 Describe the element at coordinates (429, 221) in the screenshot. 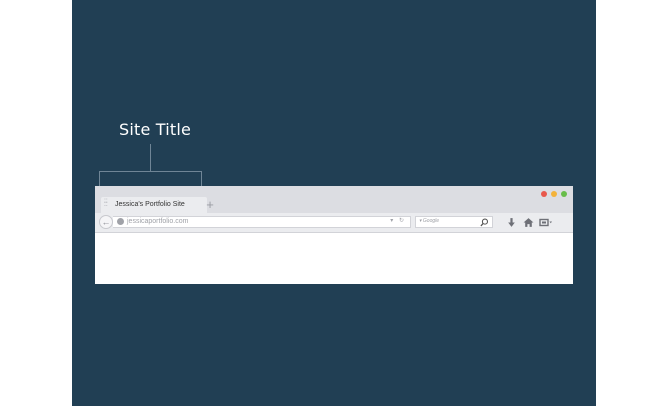

I see `search-engine-label: ▾ Google` at that location.